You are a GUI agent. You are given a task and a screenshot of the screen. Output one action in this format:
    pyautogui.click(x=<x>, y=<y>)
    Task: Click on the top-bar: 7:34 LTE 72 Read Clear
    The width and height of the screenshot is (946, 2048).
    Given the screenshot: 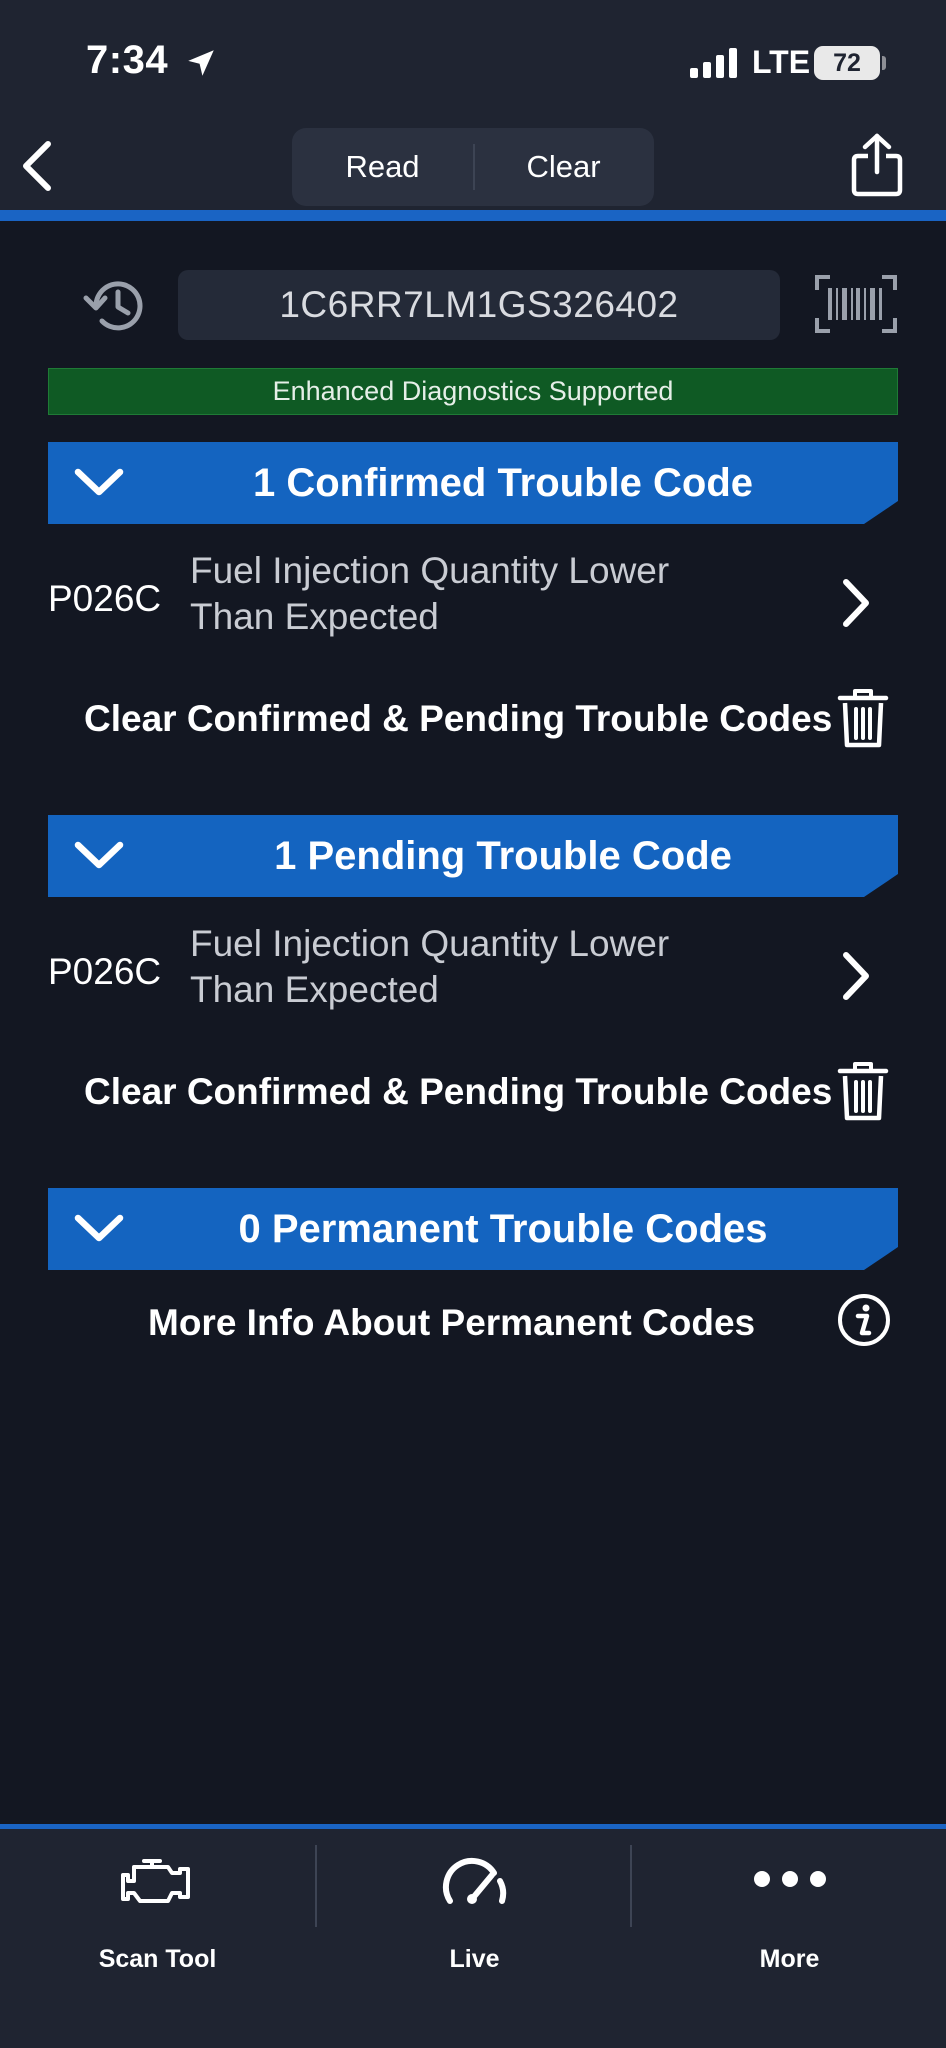 What is the action you would take?
    pyautogui.click(x=473, y=107)
    